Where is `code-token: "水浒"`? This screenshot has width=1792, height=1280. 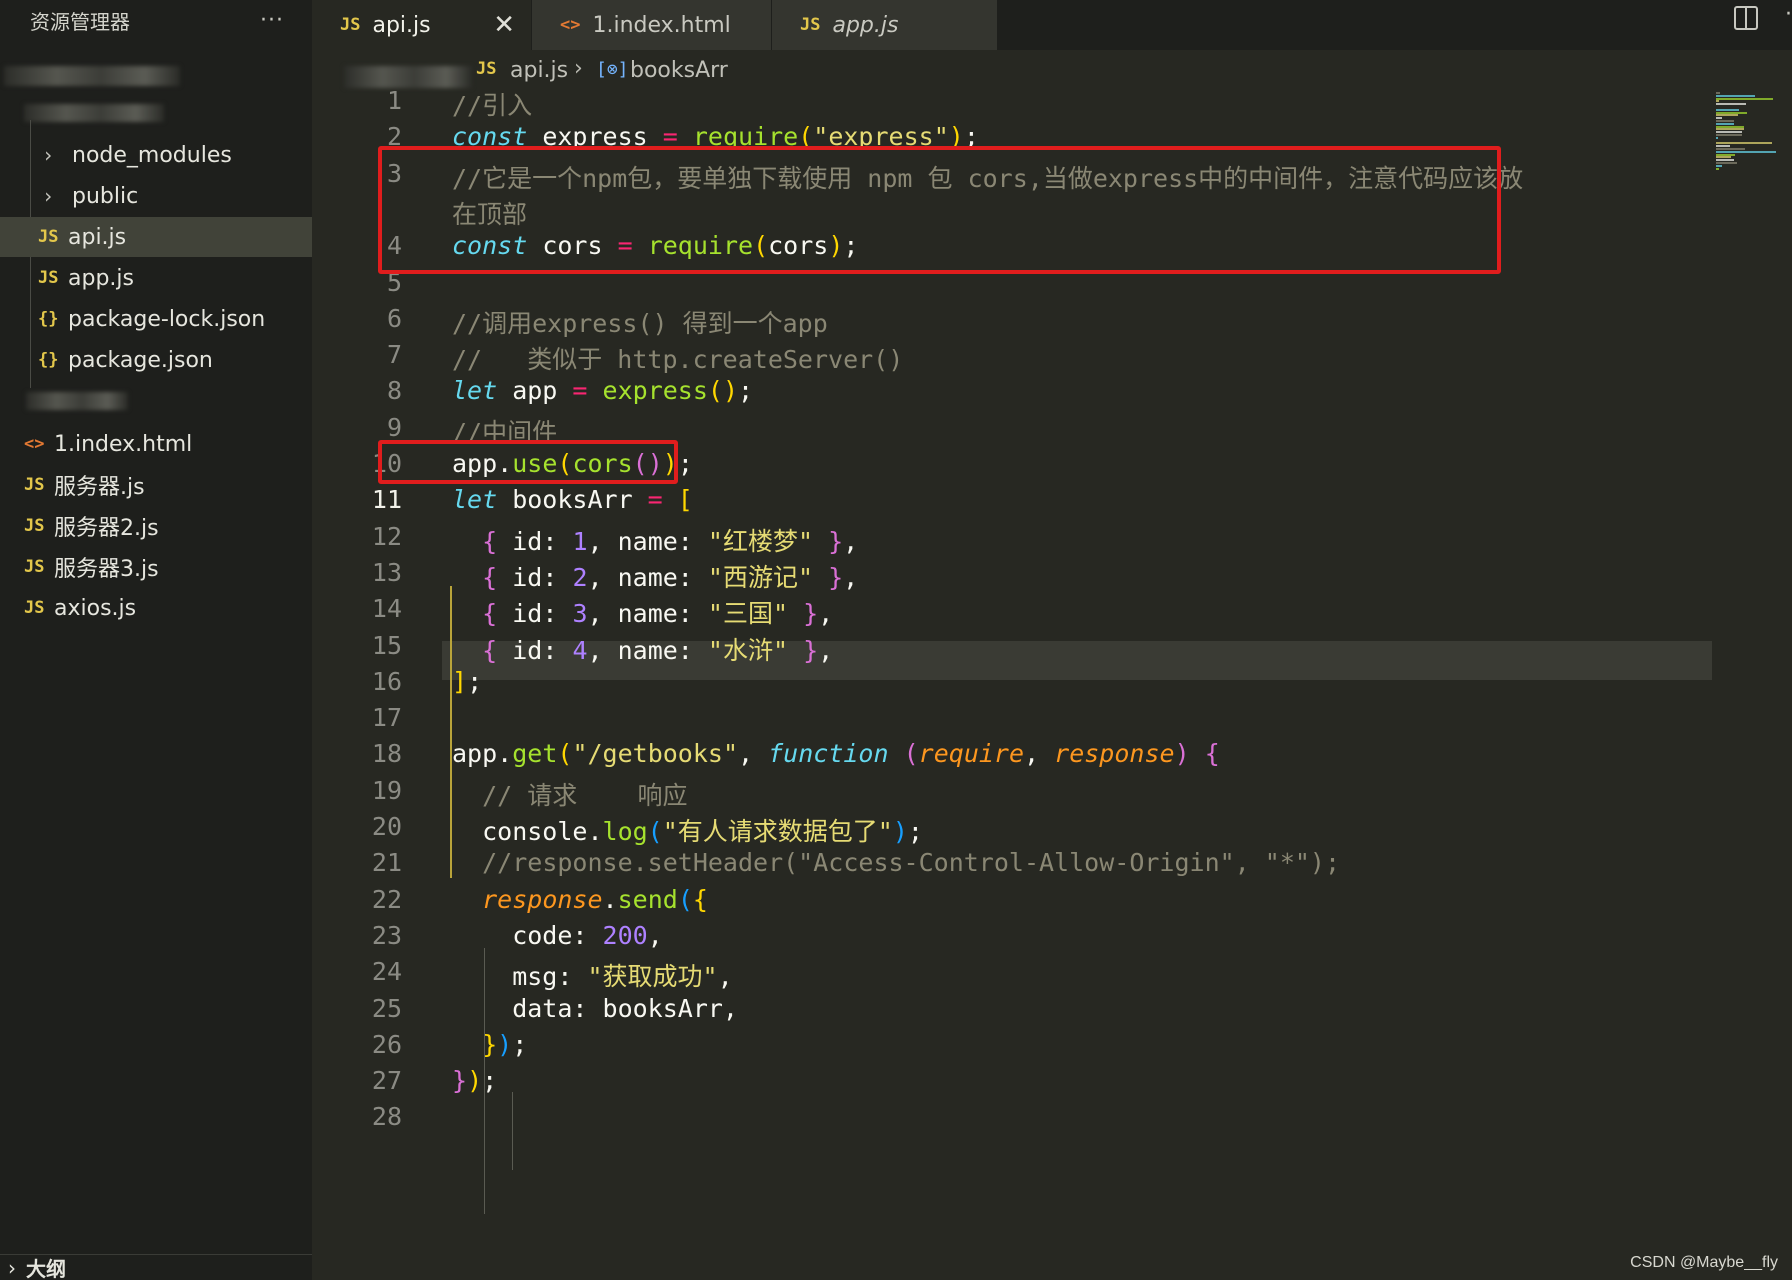
code-token: "水浒" is located at coordinates (748, 650).